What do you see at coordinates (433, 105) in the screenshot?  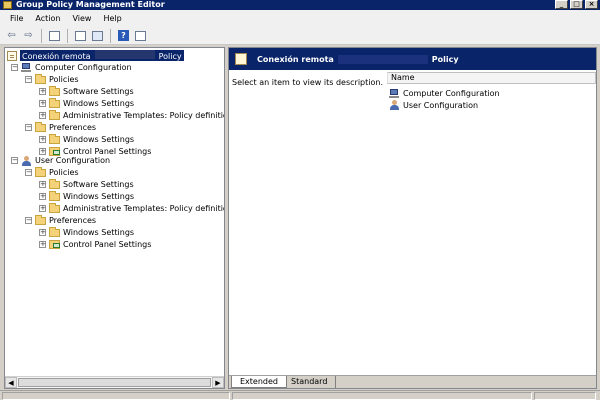 I see `list-item: User Configuration` at bounding box center [433, 105].